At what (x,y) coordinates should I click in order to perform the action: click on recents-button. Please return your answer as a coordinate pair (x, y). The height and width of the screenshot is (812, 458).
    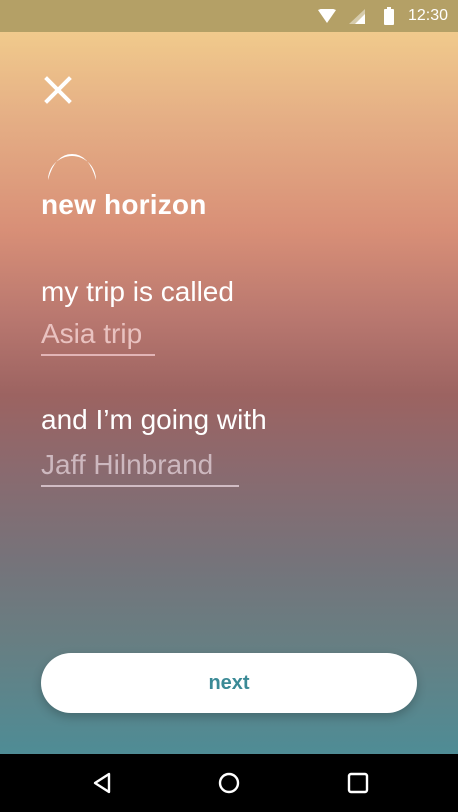
    Looking at the image, I should click on (358, 783).